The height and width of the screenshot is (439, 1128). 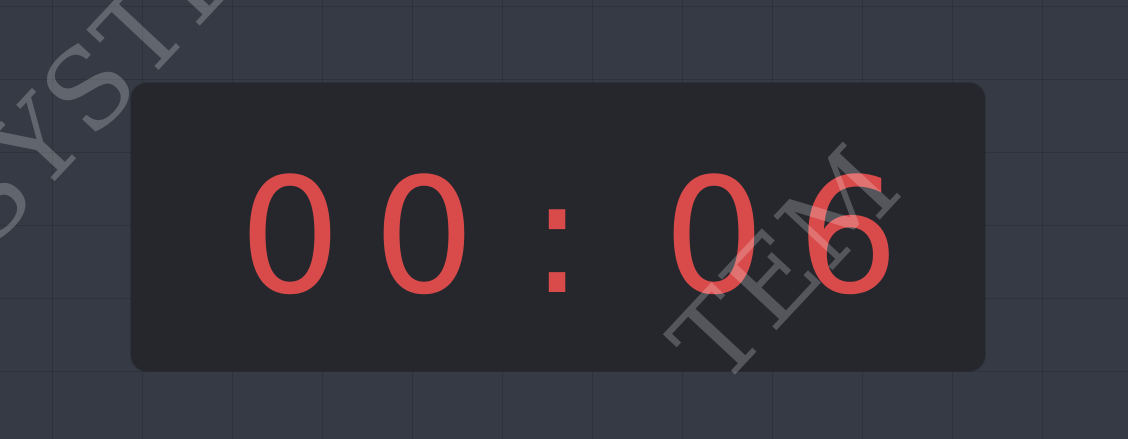 I want to click on seconds-ones-digit: 6, so click(x=848, y=236).